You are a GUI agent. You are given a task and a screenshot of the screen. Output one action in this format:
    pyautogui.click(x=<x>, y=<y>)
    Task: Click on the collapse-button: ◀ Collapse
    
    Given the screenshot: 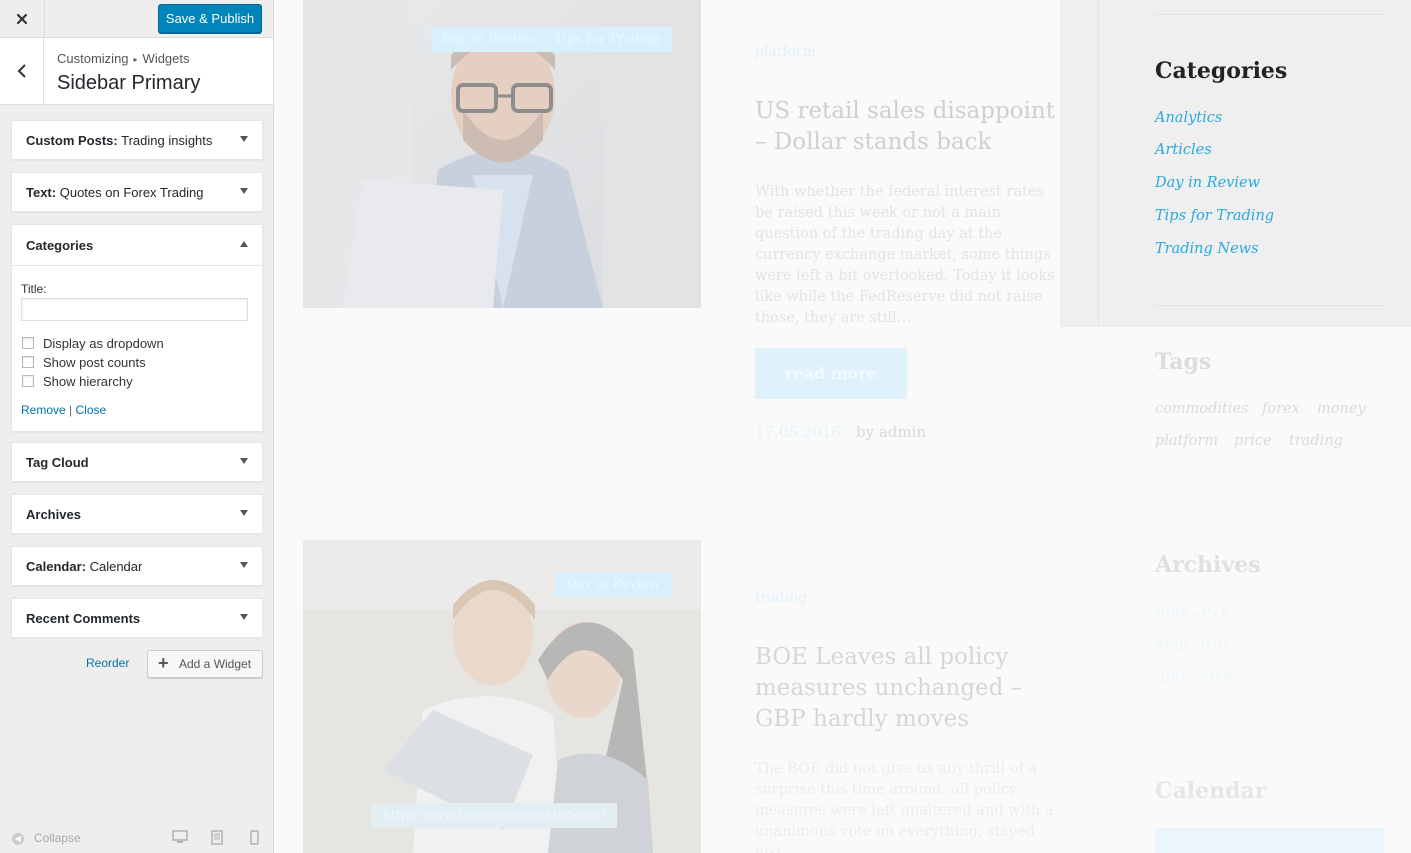 What is the action you would take?
    pyautogui.click(x=46, y=838)
    